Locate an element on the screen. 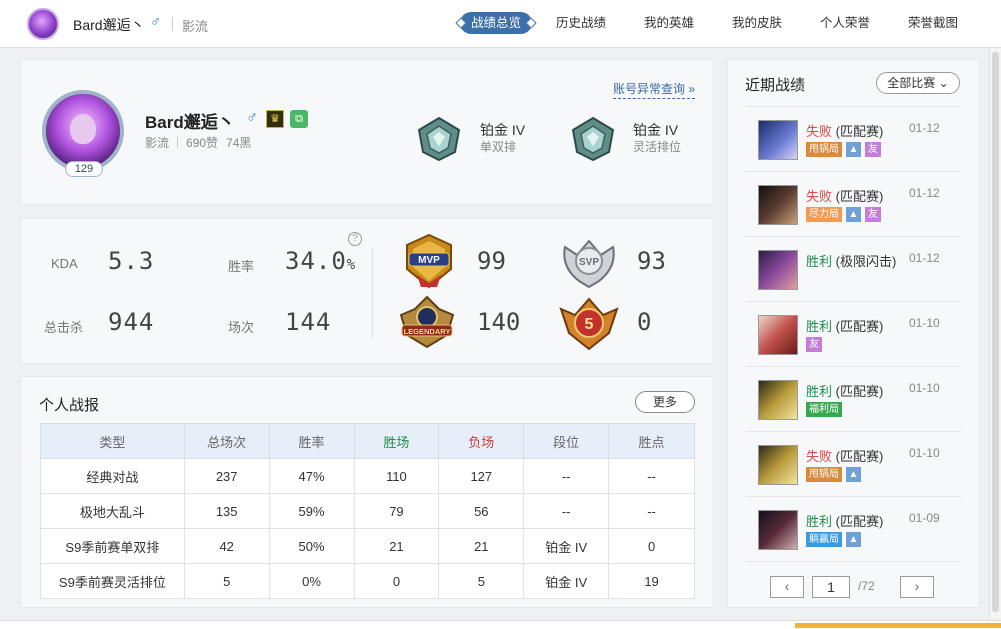  scrollbar-thumb is located at coordinates (995, 332).